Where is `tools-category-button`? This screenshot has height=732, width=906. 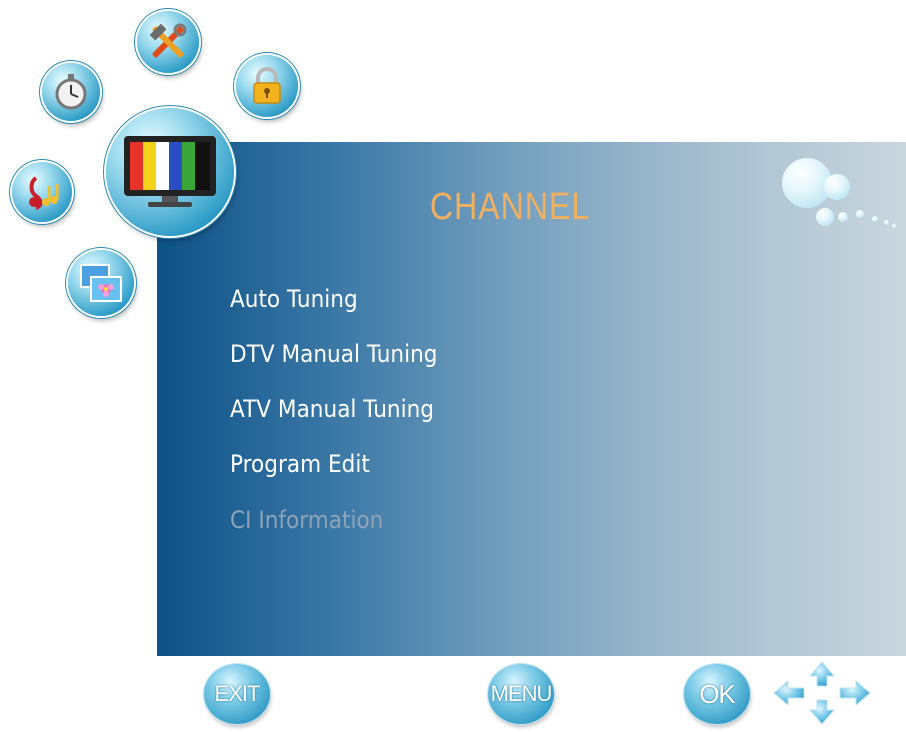
tools-category-button is located at coordinates (168, 42).